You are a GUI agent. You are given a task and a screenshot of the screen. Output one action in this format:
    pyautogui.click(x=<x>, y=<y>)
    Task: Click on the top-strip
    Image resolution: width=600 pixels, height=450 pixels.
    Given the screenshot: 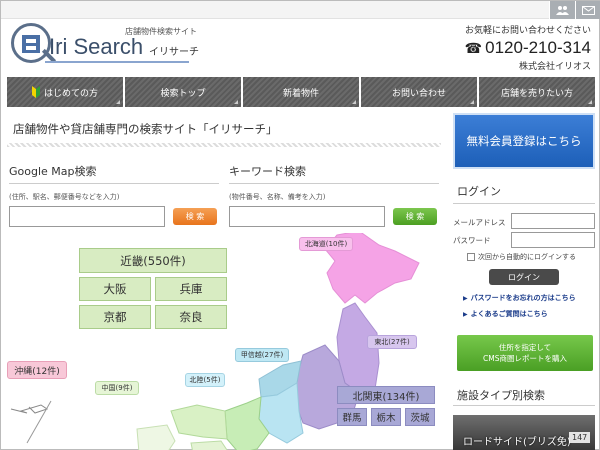 What is the action you would take?
    pyautogui.click(x=300, y=10)
    